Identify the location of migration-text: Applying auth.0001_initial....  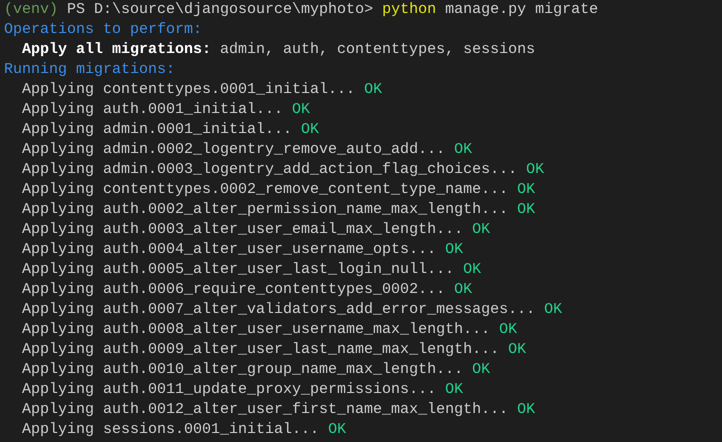
(153, 110).